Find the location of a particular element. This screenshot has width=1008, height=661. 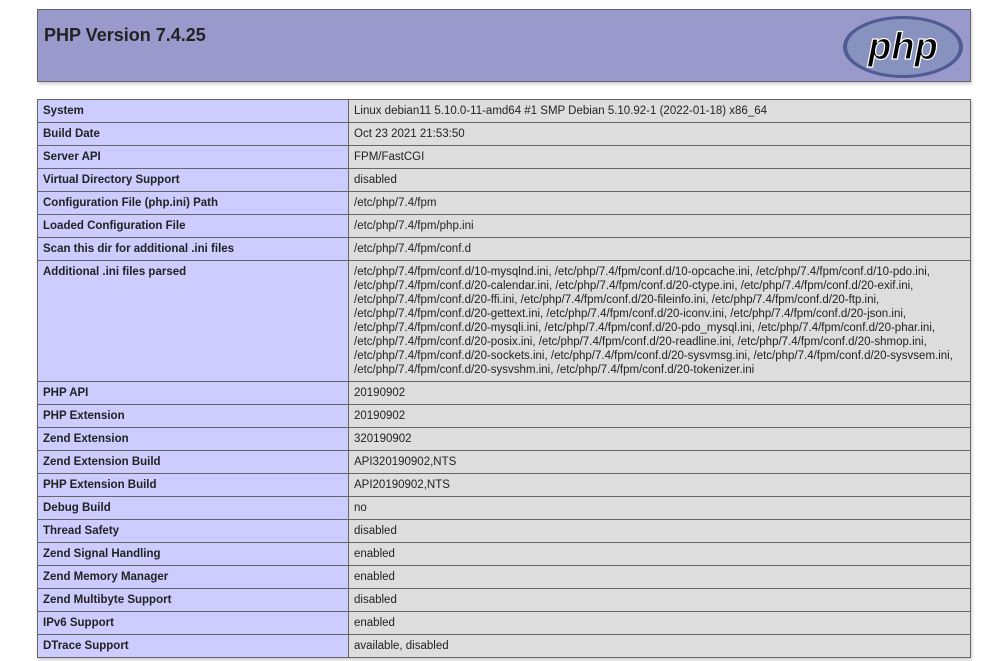

table-row: Virtual Directory Support disabled is located at coordinates (504, 180).